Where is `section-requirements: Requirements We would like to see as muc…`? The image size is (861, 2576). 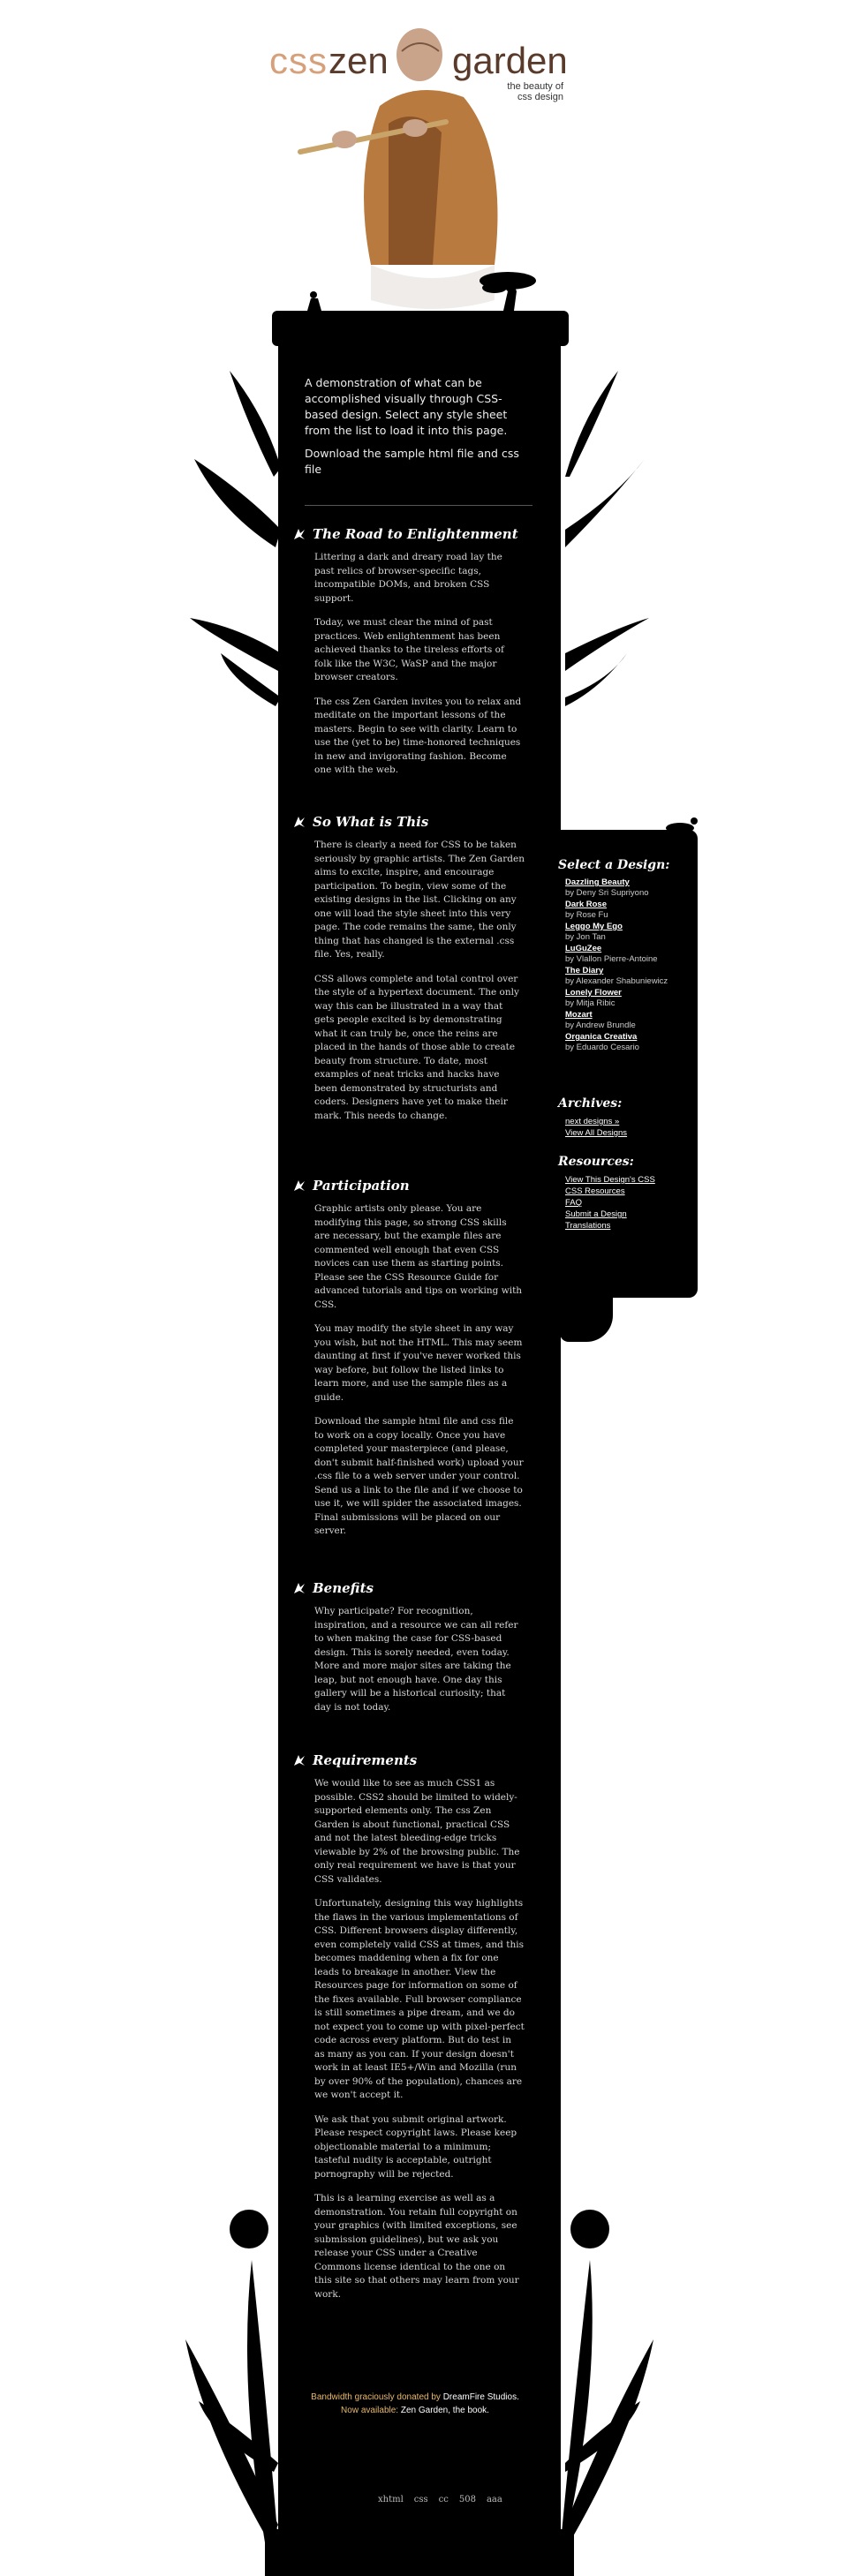
section-requirements: Requirements We would like to see as muc… is located at coordinates (415, 2032).